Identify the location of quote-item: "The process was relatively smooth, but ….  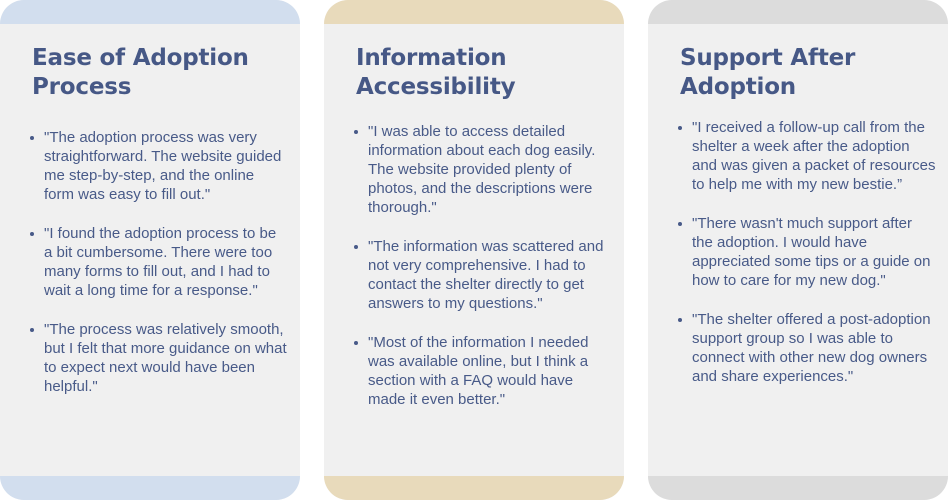
(157, 358).